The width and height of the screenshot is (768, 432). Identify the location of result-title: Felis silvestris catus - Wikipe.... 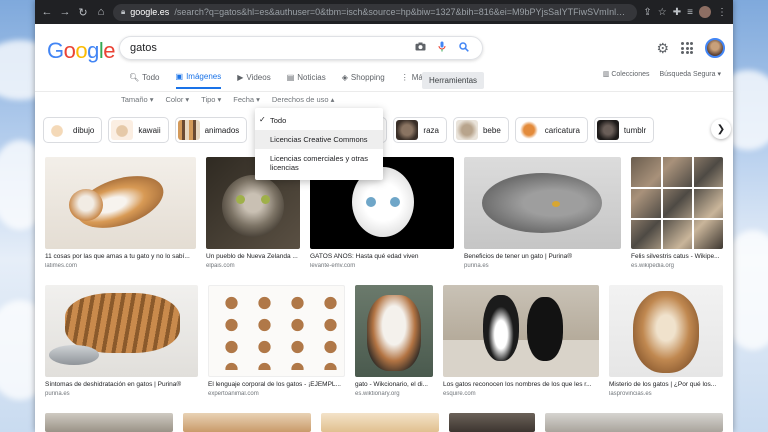
(677, 256).